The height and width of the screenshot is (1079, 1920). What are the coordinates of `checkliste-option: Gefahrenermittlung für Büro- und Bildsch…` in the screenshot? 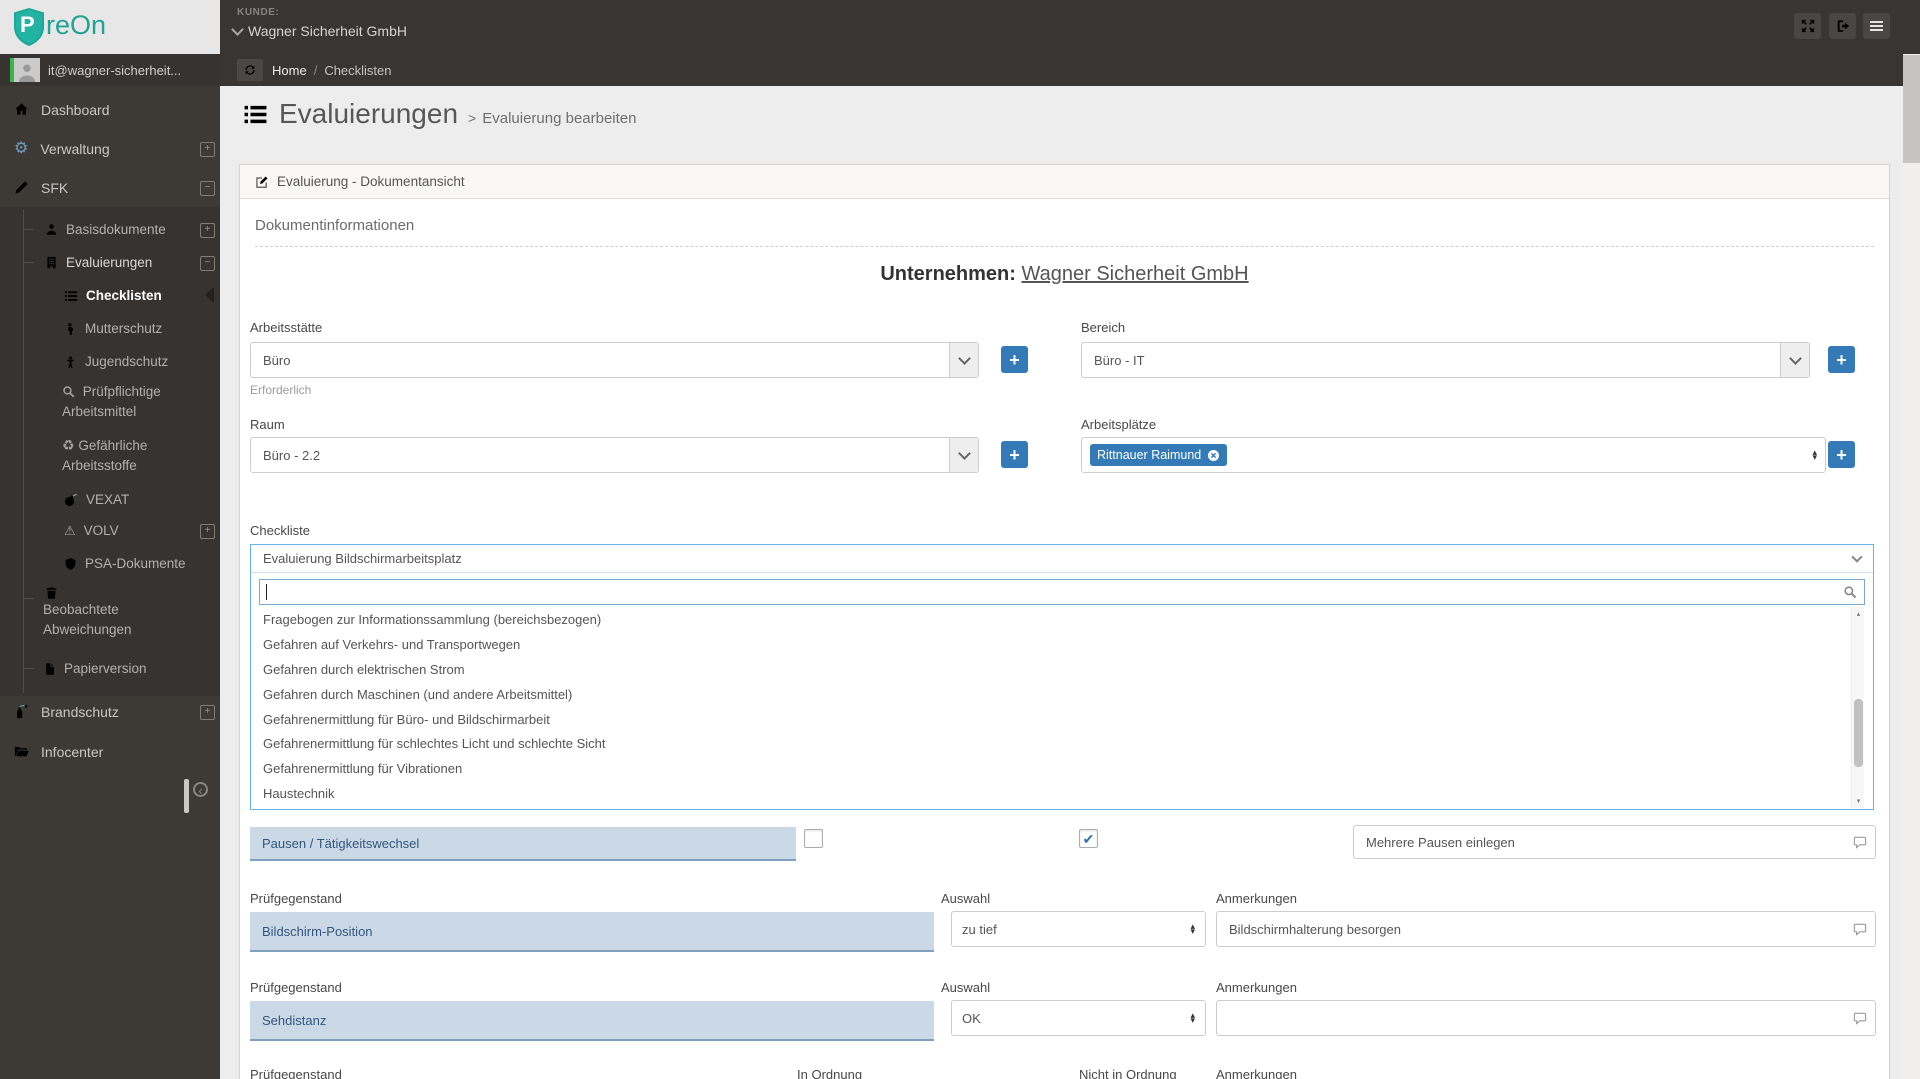 It's located at (1051, 719).